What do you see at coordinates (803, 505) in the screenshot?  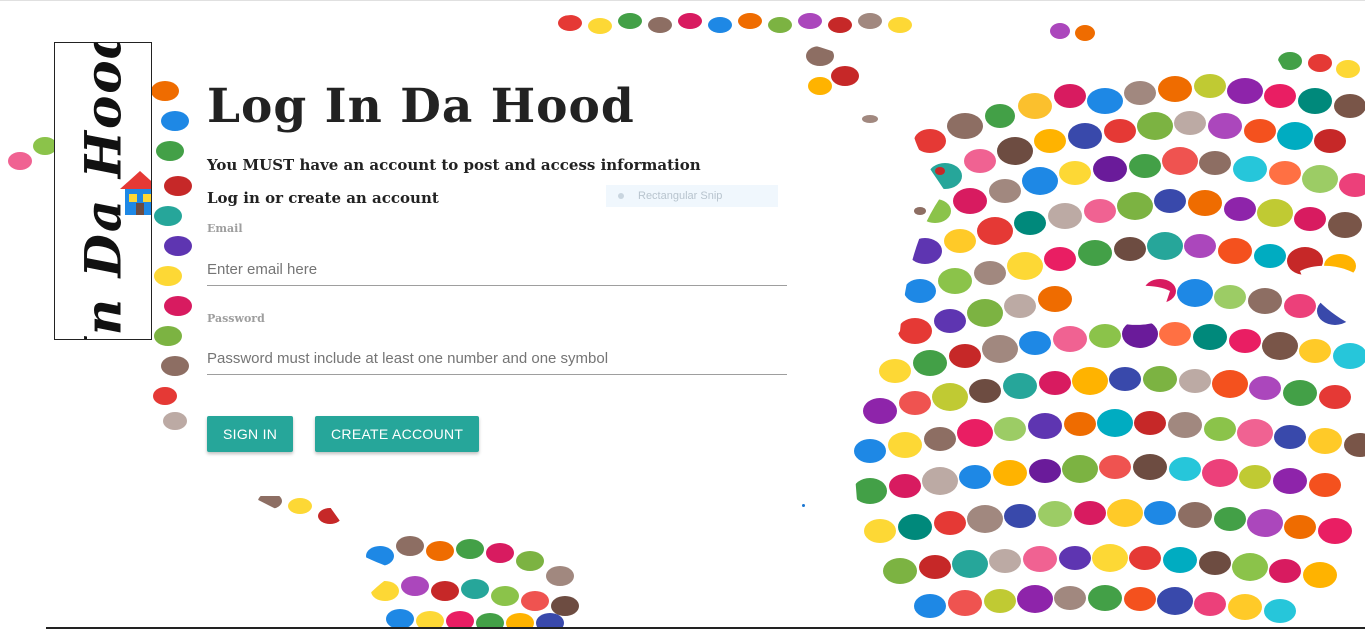 I see `decorative-dot` at bounding box center [803, 505].